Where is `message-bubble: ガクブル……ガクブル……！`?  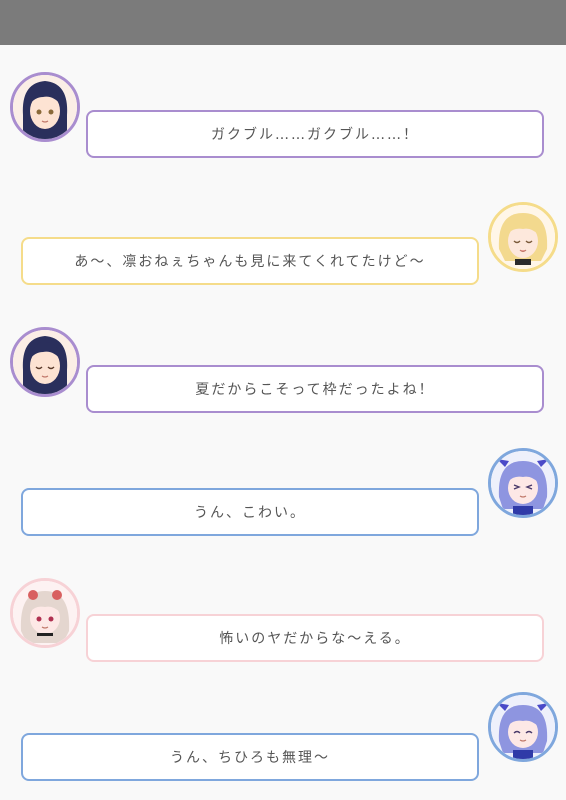 message-bubble: ガクブル……ガクブル……！ is located at coordinates (315, 134).